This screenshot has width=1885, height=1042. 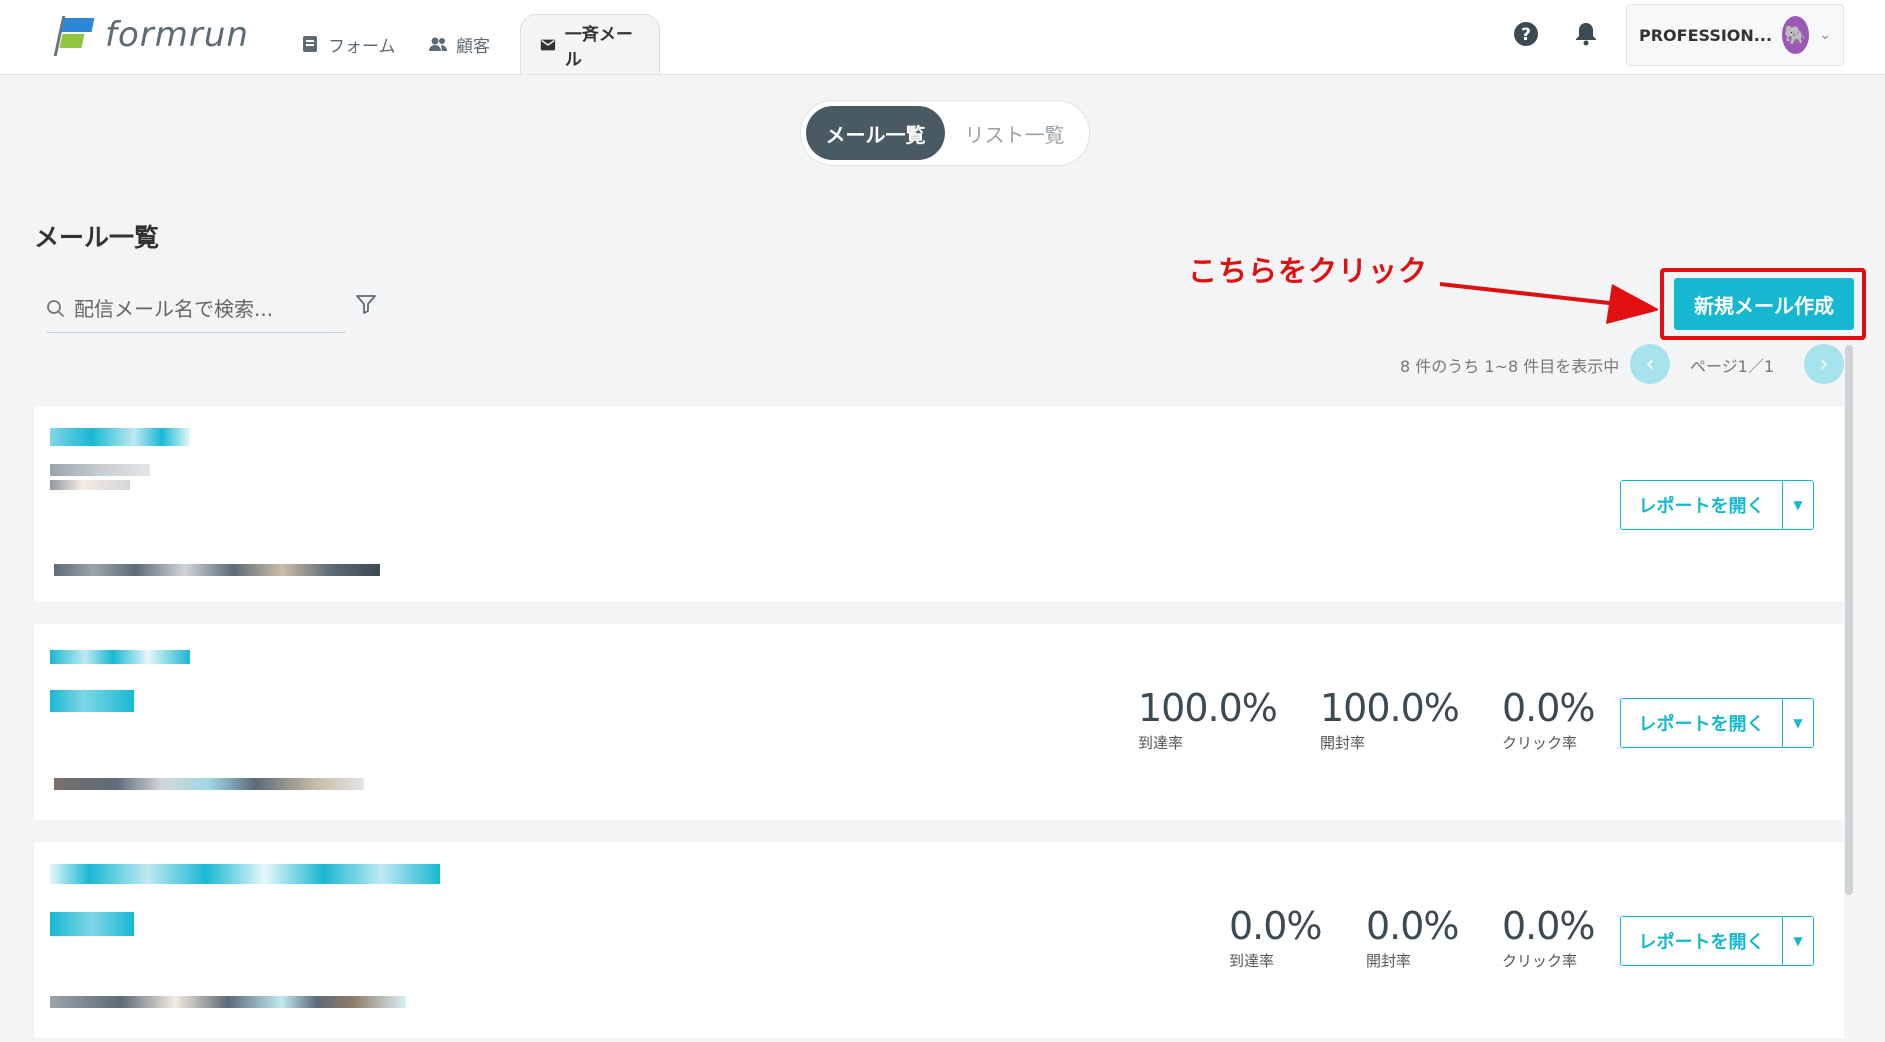 I want to click on stat-open: 0.0% 開封率, so click(x=1413, y=937).